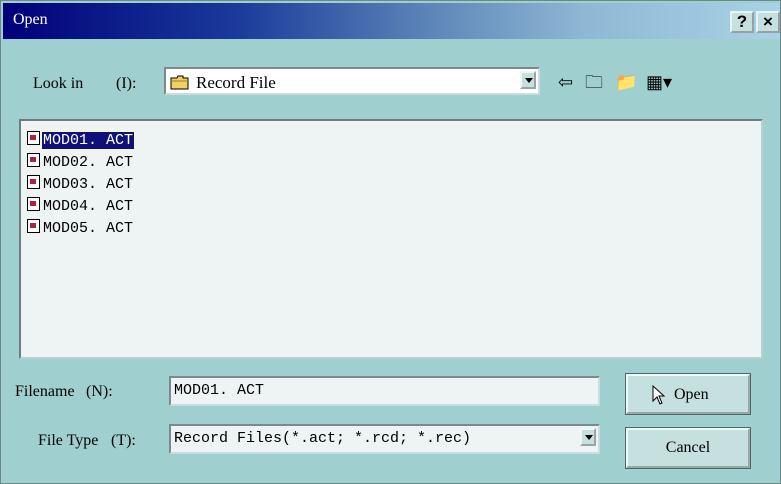 This screenshot has width=781, height=484. Describe the element at coordinates (528, 80) in the screenshot. I see `look-in-dropdown-button` at that location.